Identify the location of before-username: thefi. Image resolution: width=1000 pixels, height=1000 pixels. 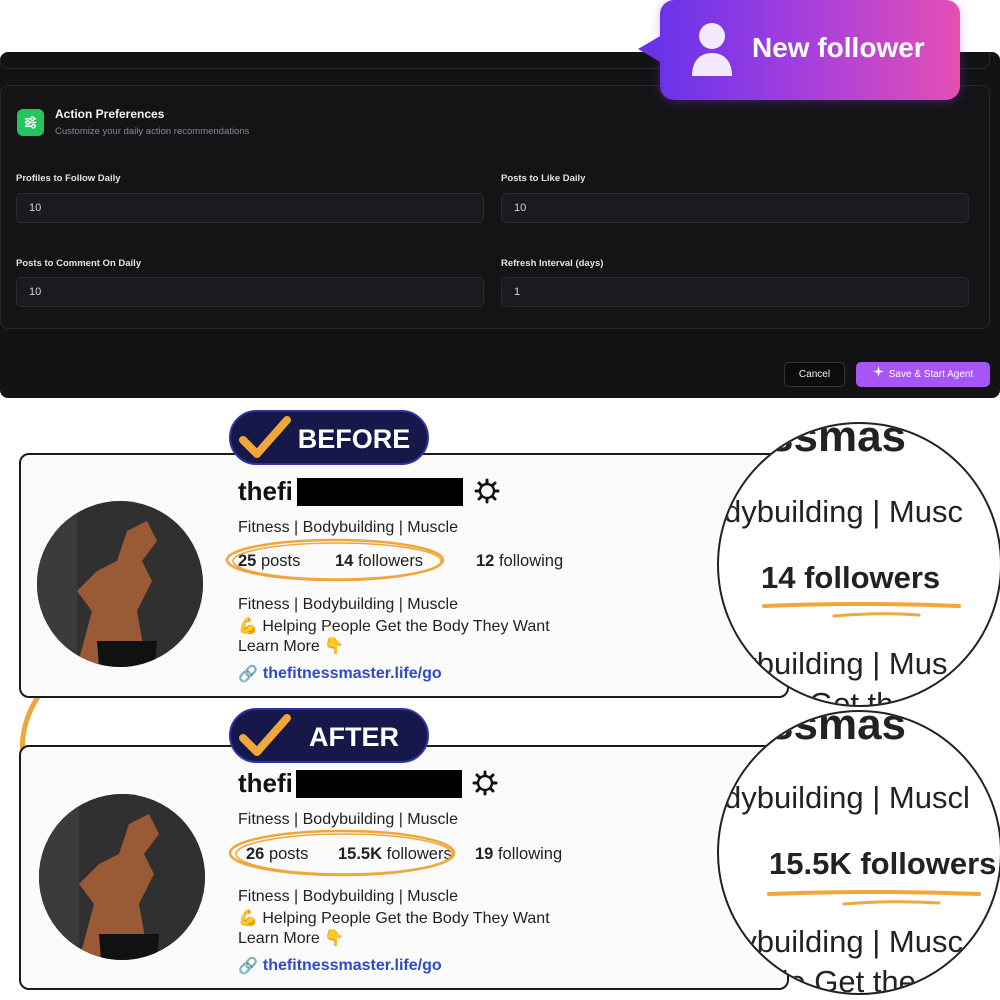
(265, 491).